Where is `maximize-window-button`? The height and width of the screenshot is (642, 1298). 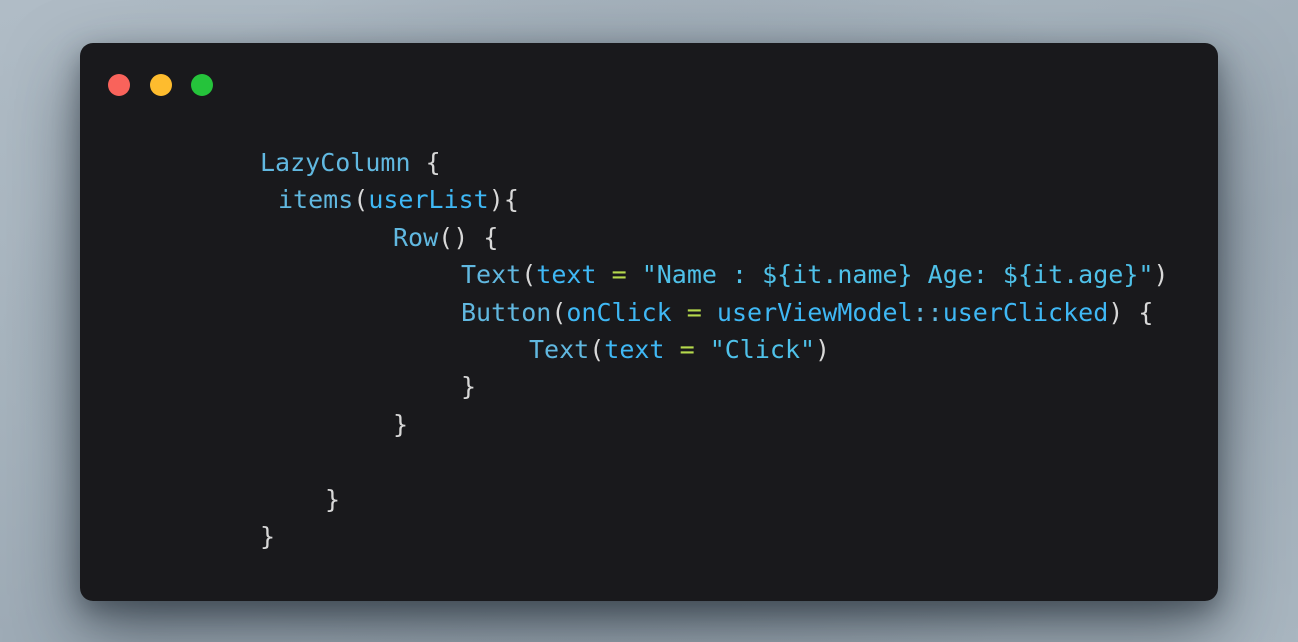 maximize-window-button is located at coordinates (202, 85).